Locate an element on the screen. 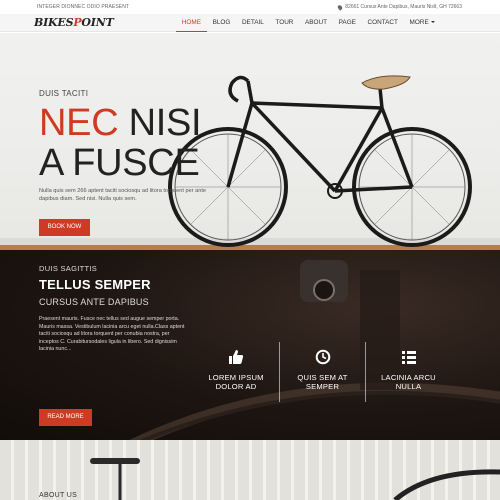 This screenshot has height=500, width=500. read-more-button: READ MORE is located at coordinates (65, 417).